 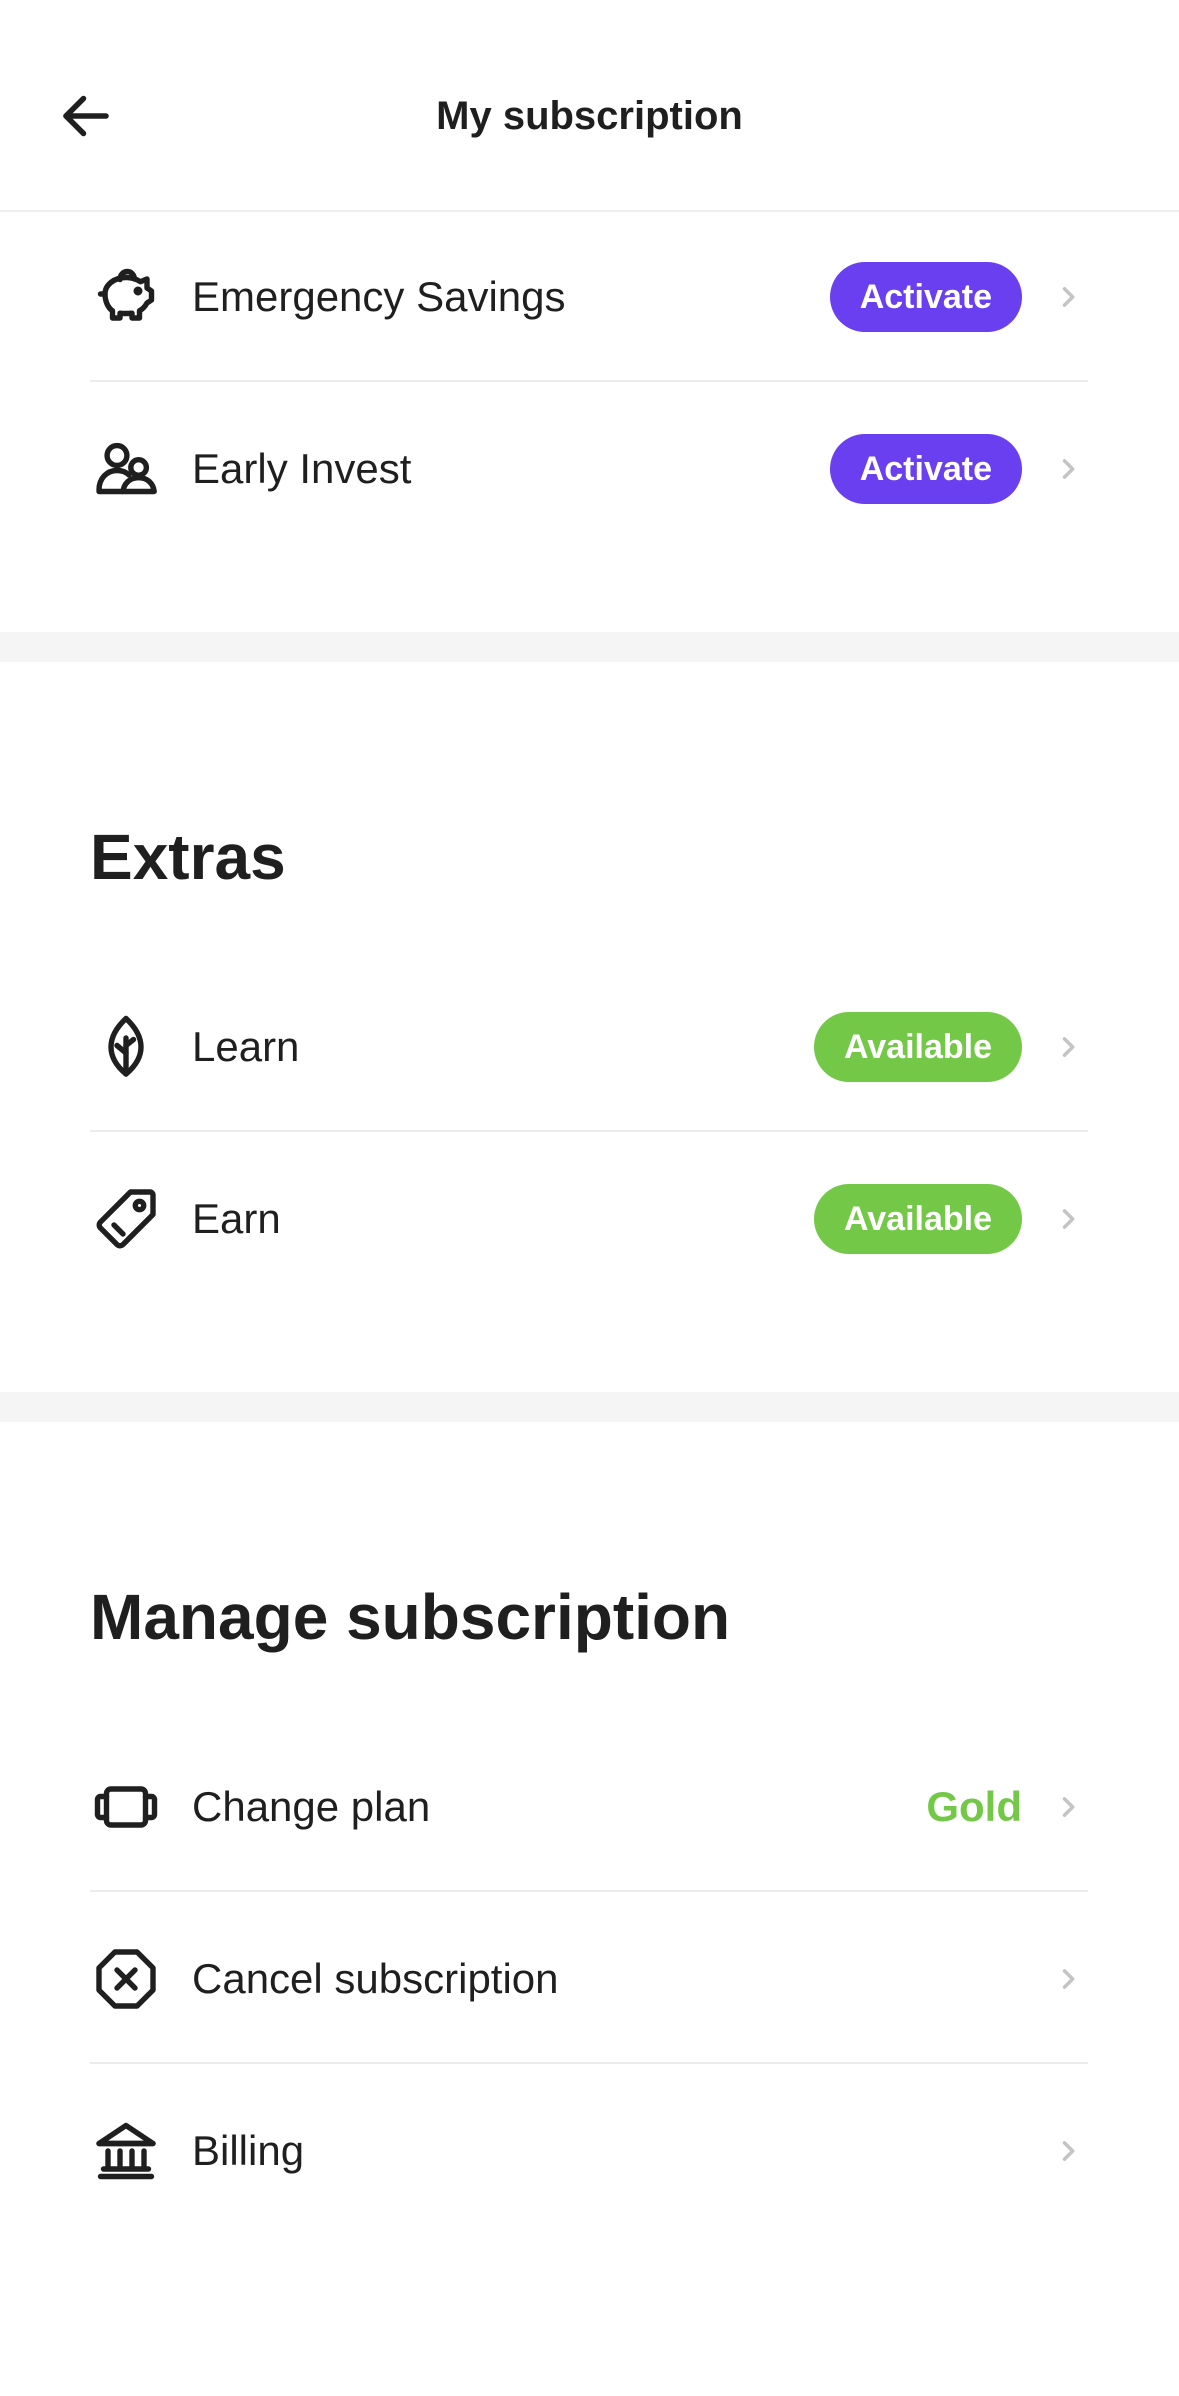 I want to click on piggy-bank-icon, so click(x=126, y=297).